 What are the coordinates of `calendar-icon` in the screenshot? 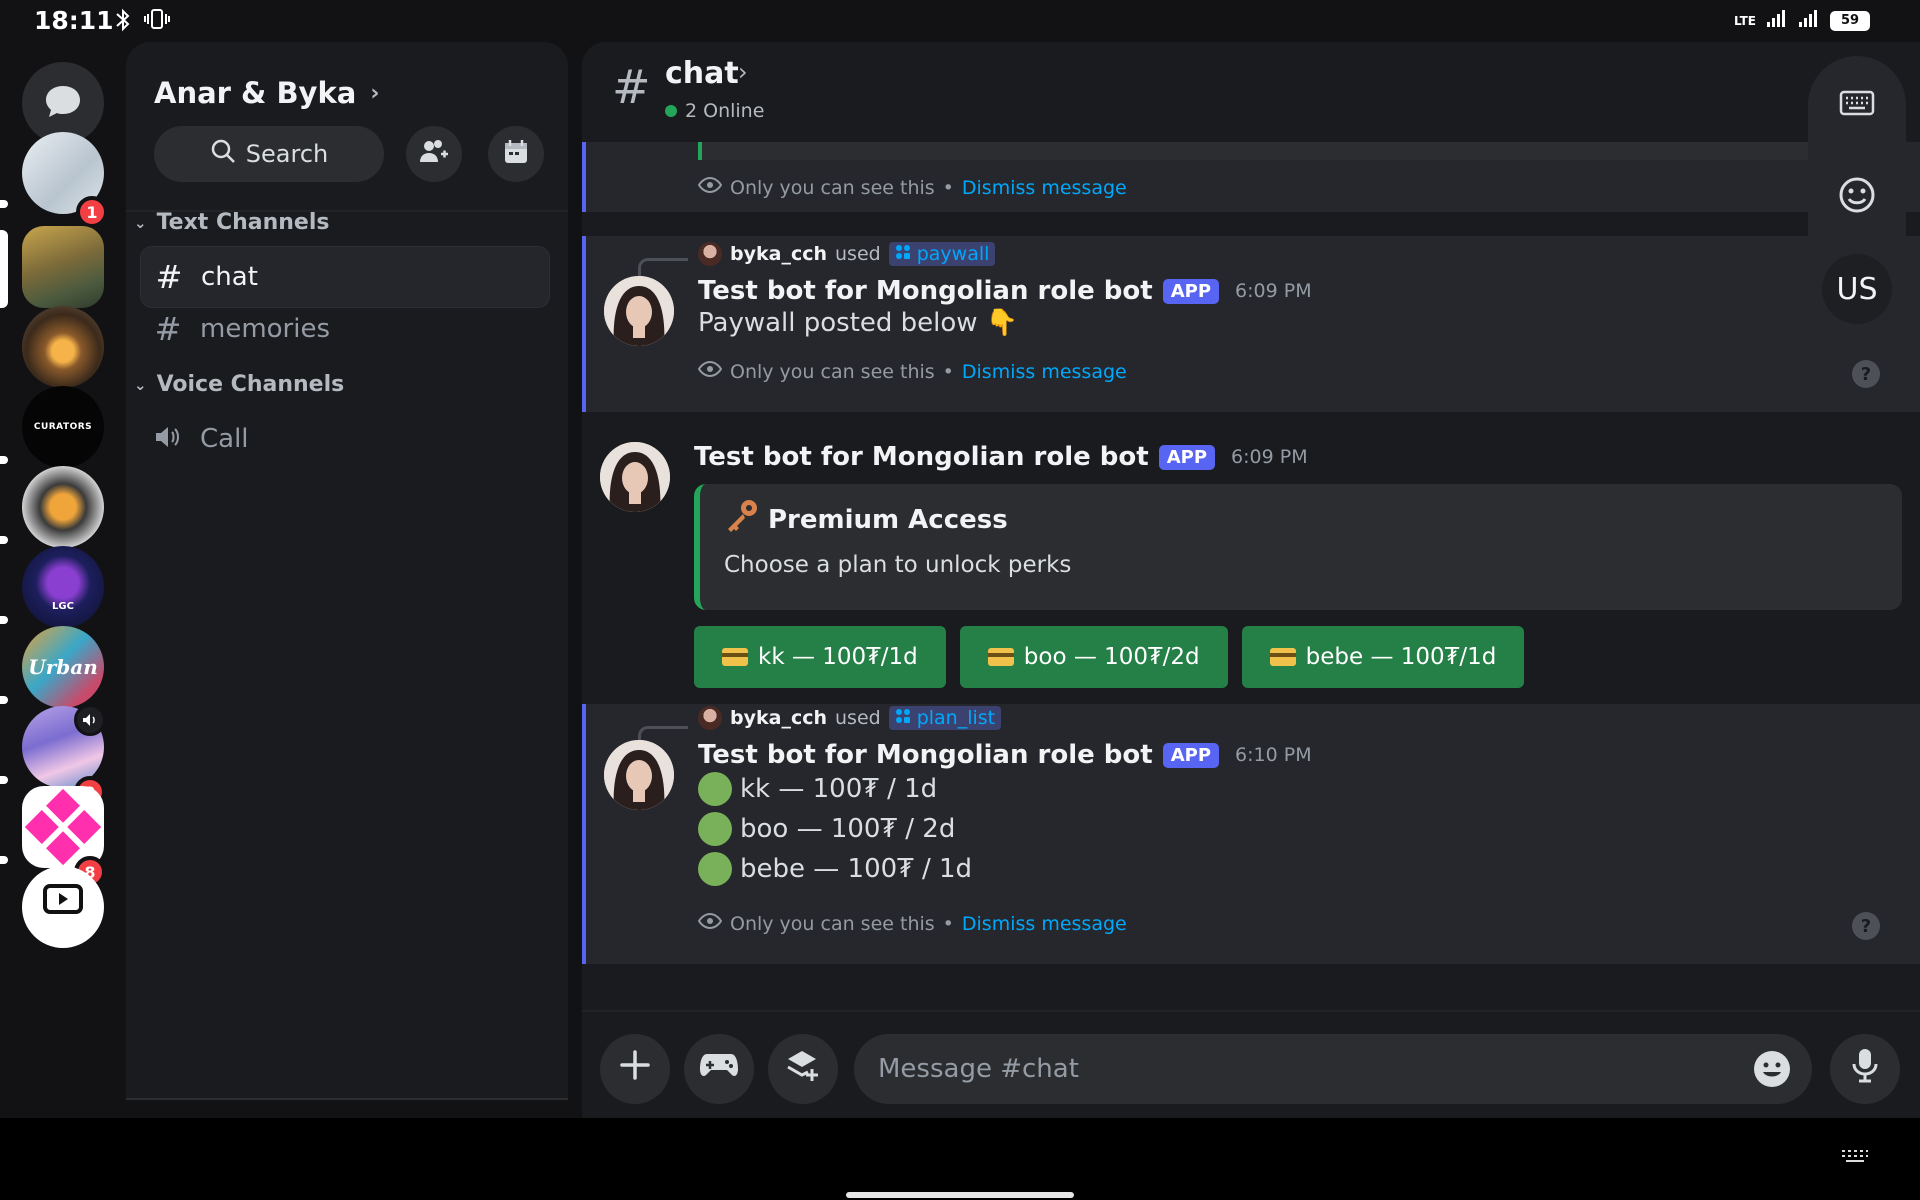 It's located at (516, 154).